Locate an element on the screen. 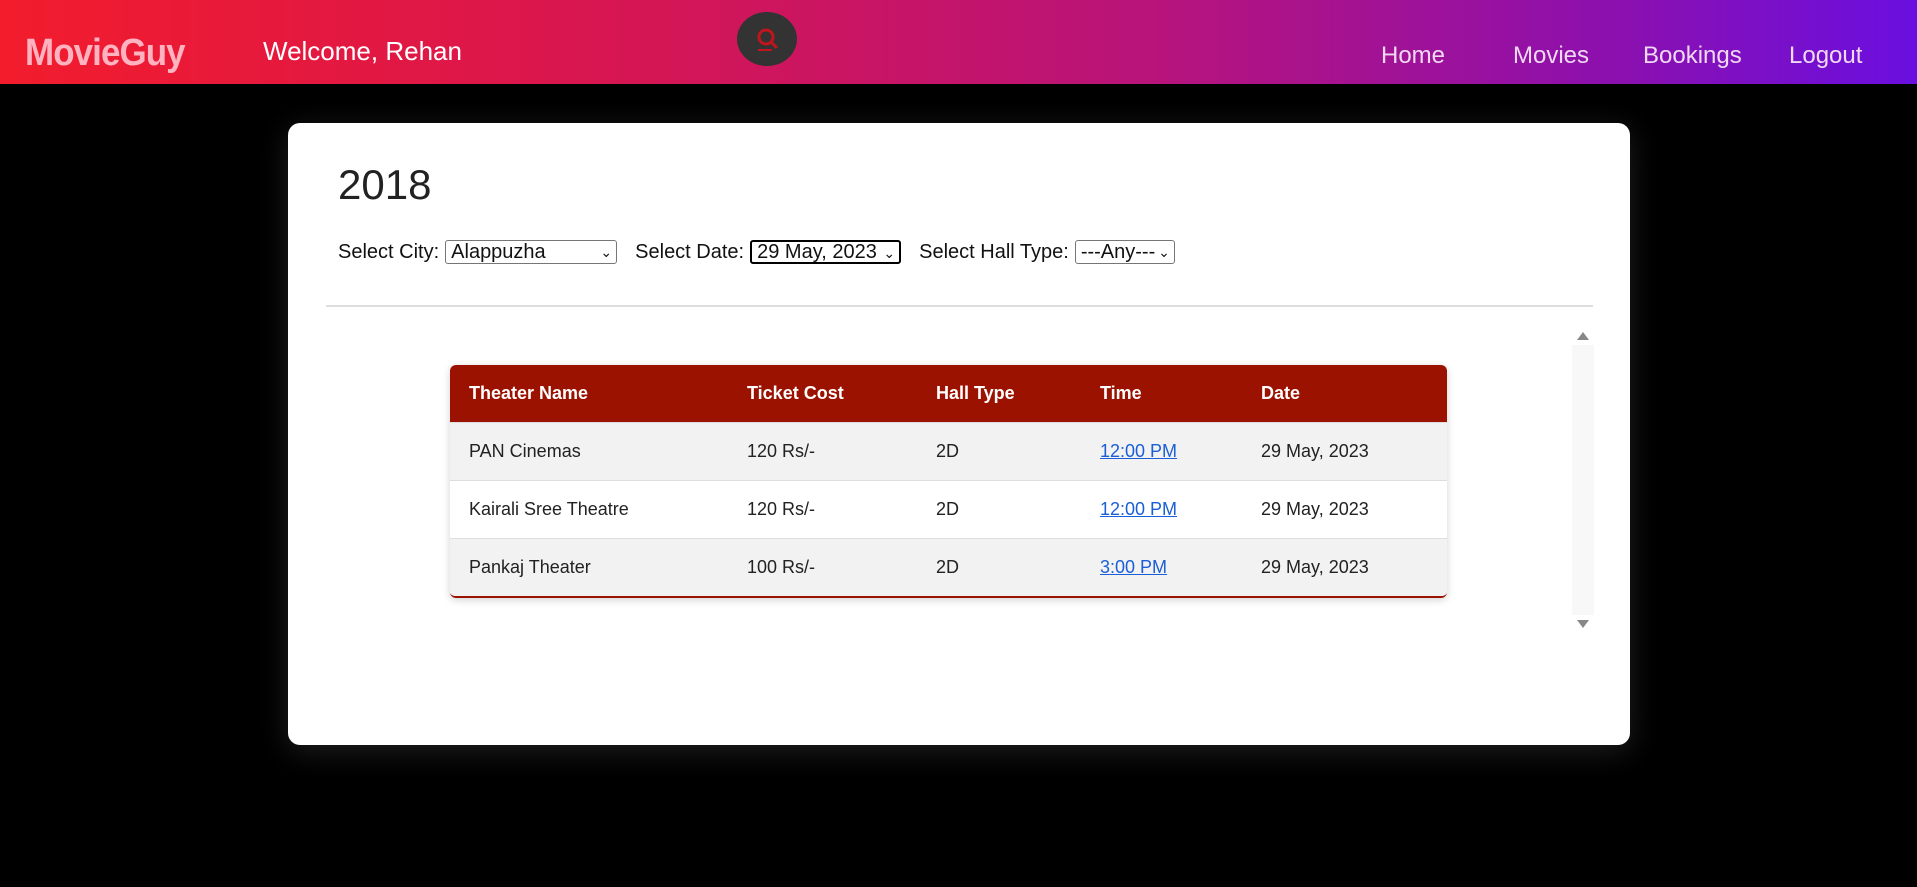  brand-logo: MovieGuy is located at coordinates (105, 53).